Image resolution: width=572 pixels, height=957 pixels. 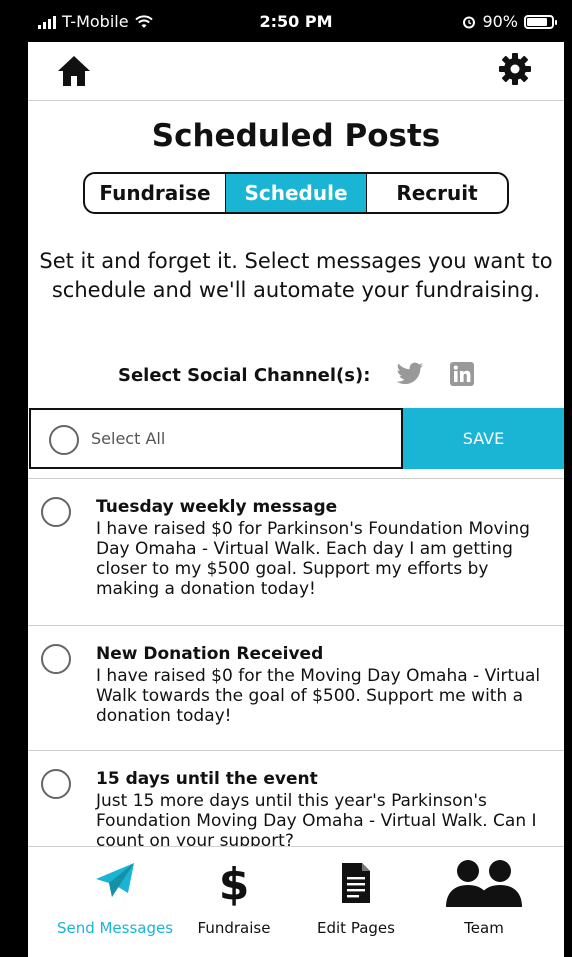 I want to click on battery-level, so click(x=537, y=21).